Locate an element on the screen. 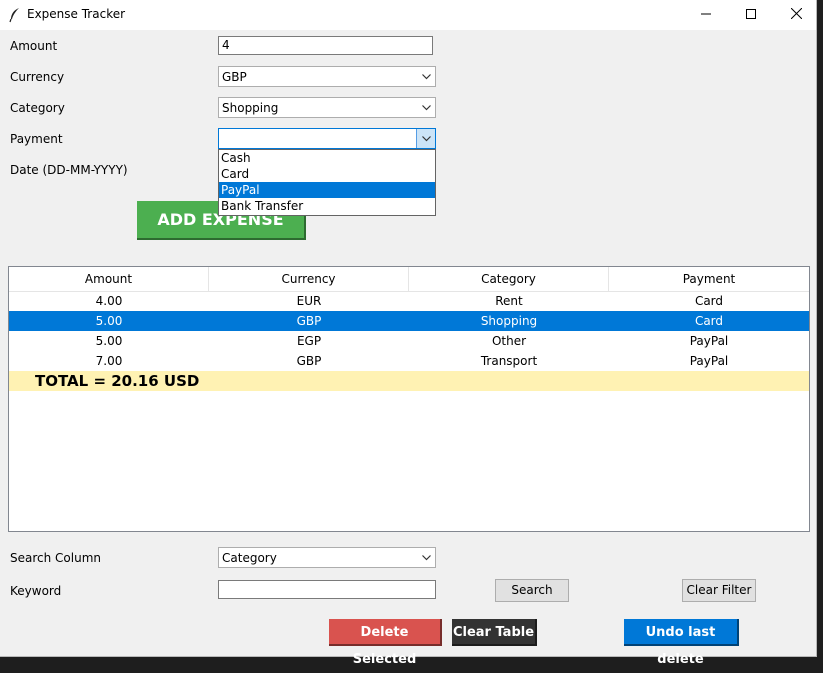  table-row: 4.00 EUR Rent Card is located at coordinates (409, 301).